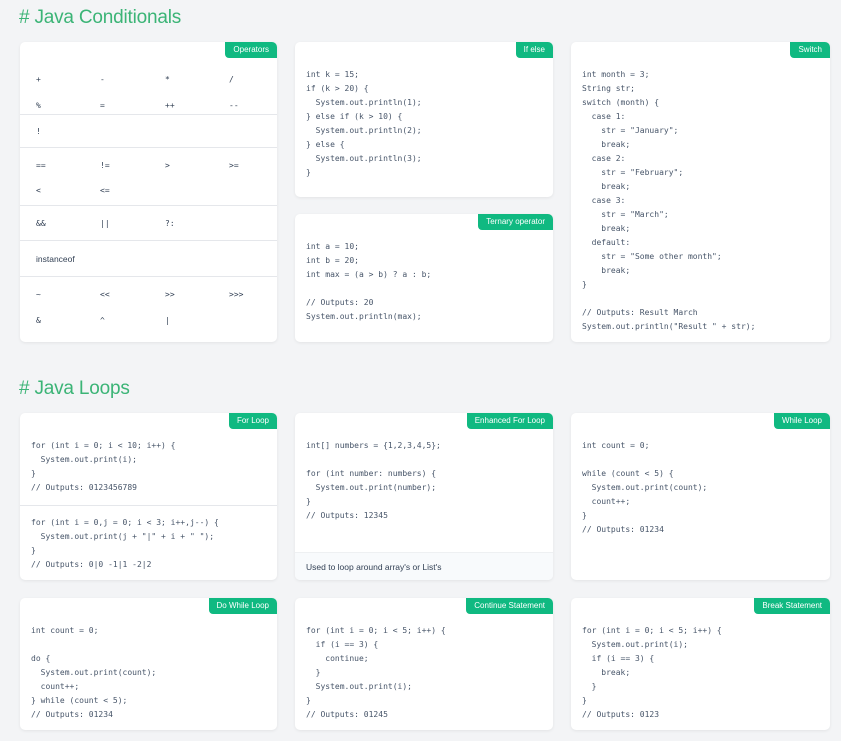 The height and width of the screenshot is (741, 841). I want to click on while-loop-badge: While Loop, so click(801, 421).